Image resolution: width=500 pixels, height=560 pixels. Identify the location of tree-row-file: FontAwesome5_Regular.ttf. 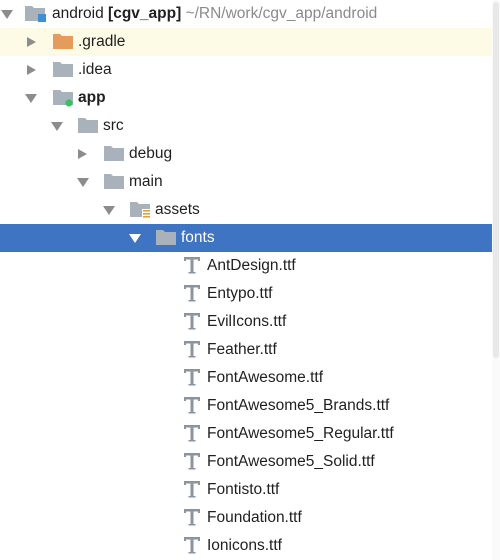
(246, 434).